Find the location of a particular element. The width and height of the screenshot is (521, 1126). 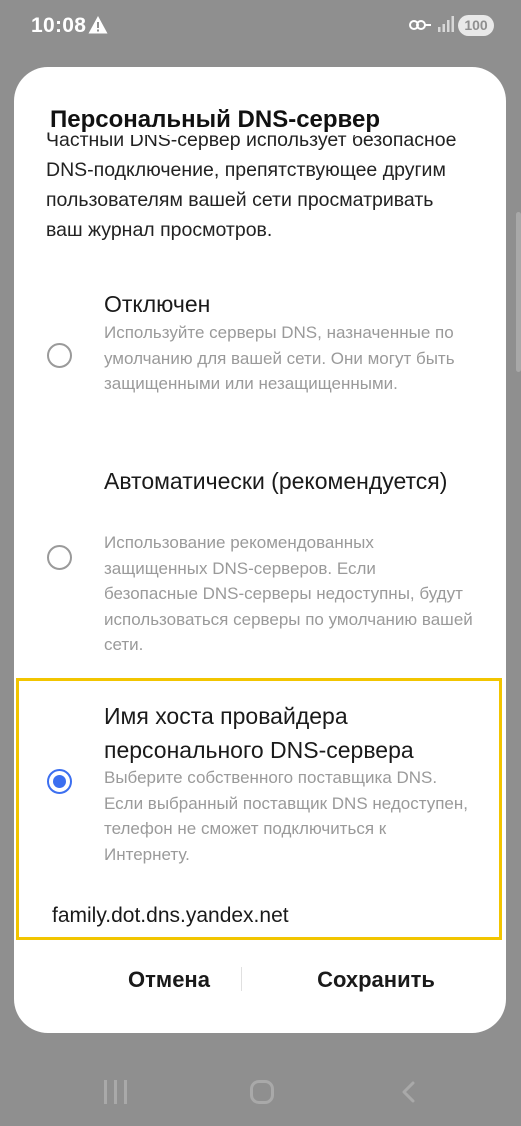

dns-hostname-input is located at coordinates (262, 916).